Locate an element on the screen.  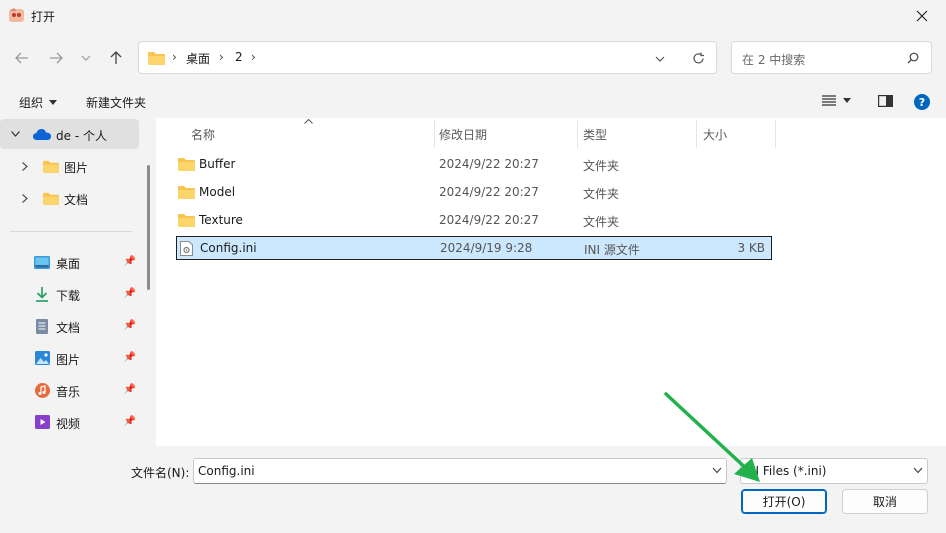
sidebar-item-documents-onedrive: 文档 is located at coordinates (70, 198).